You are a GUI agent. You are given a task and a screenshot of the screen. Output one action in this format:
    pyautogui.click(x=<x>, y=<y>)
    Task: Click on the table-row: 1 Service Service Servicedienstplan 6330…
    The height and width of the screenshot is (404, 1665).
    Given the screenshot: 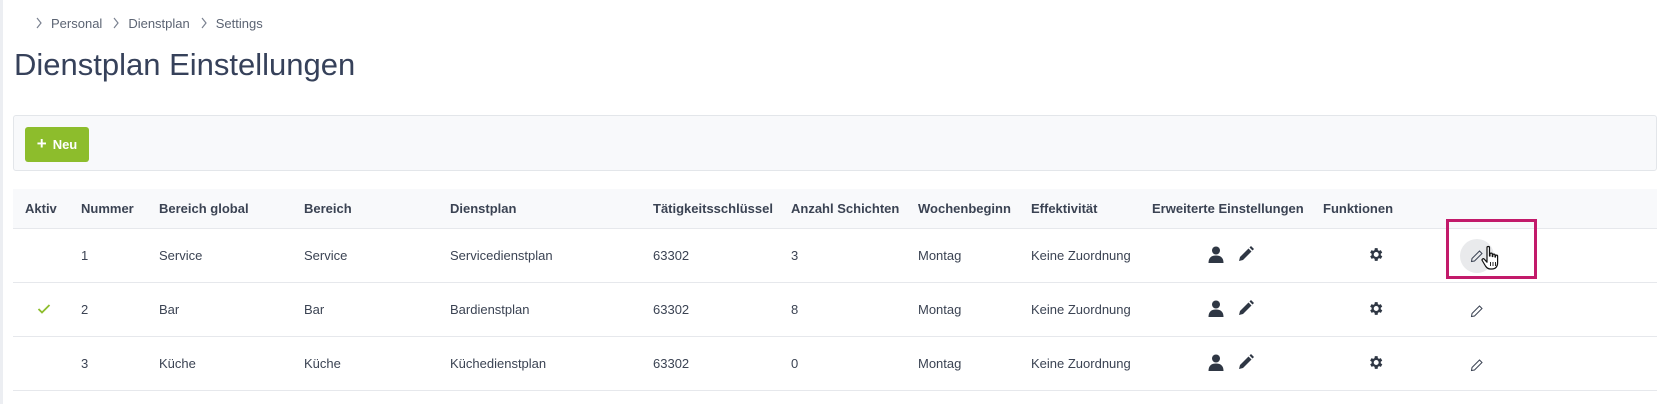 What is the action you would take?
    pyautogui.click(x=835, y=256)
    